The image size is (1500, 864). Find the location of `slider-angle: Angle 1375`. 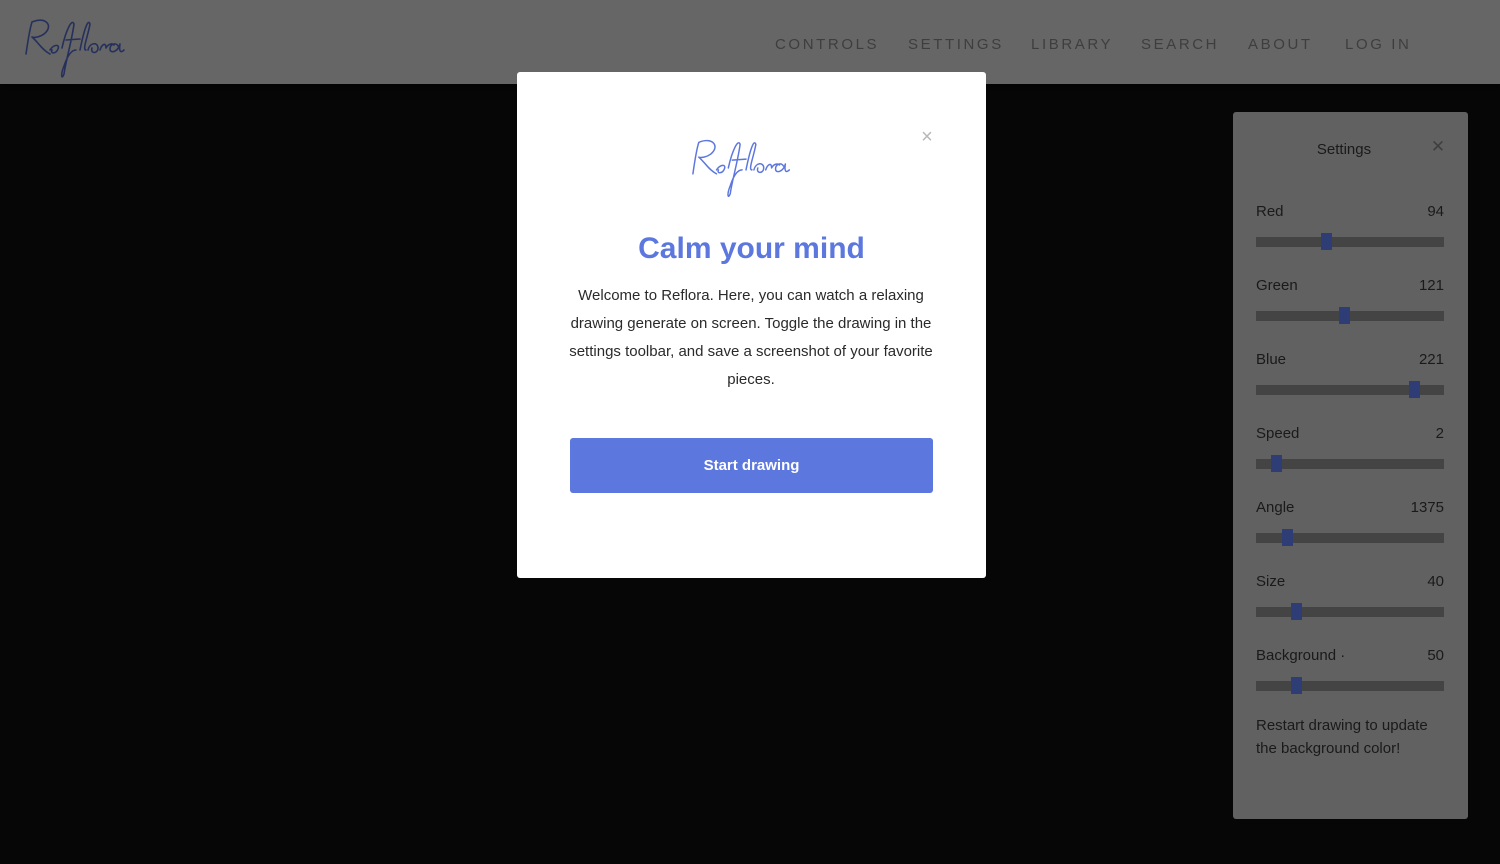

slider-angle: Angle 1375 is located at coordinates (1350, 525).